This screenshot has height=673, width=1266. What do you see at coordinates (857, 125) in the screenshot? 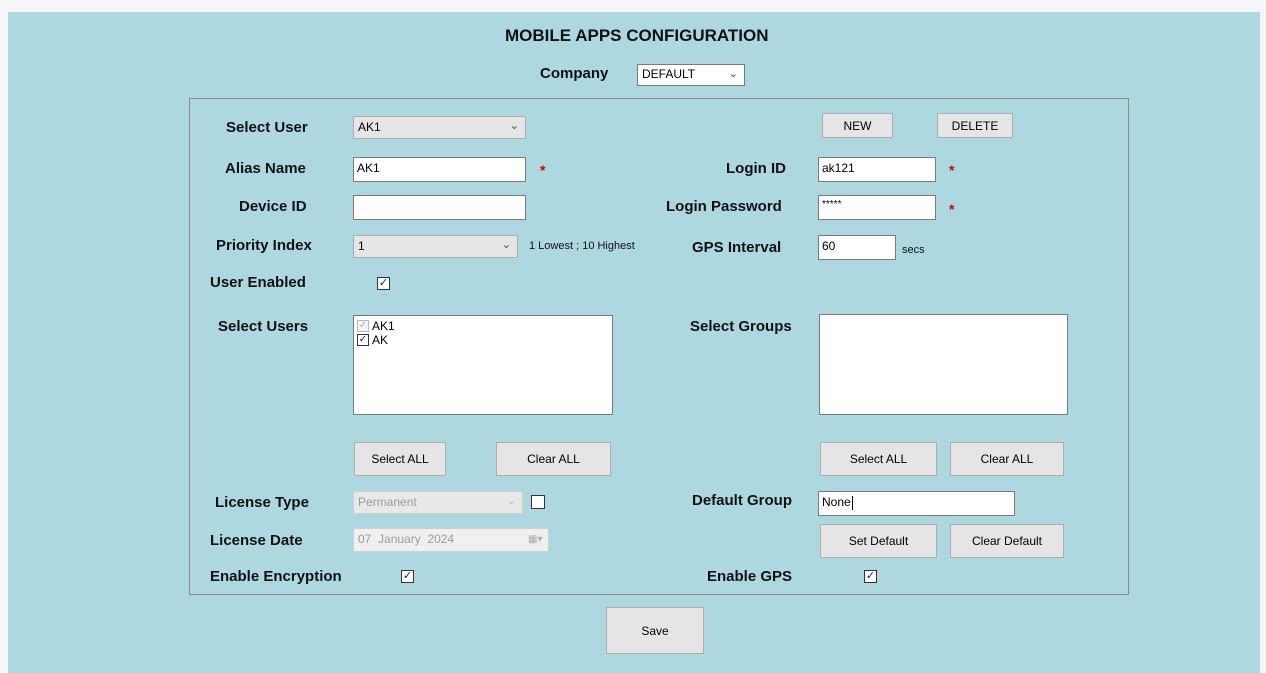
I see `new-button: NEW` at bounding box center [857, 125].